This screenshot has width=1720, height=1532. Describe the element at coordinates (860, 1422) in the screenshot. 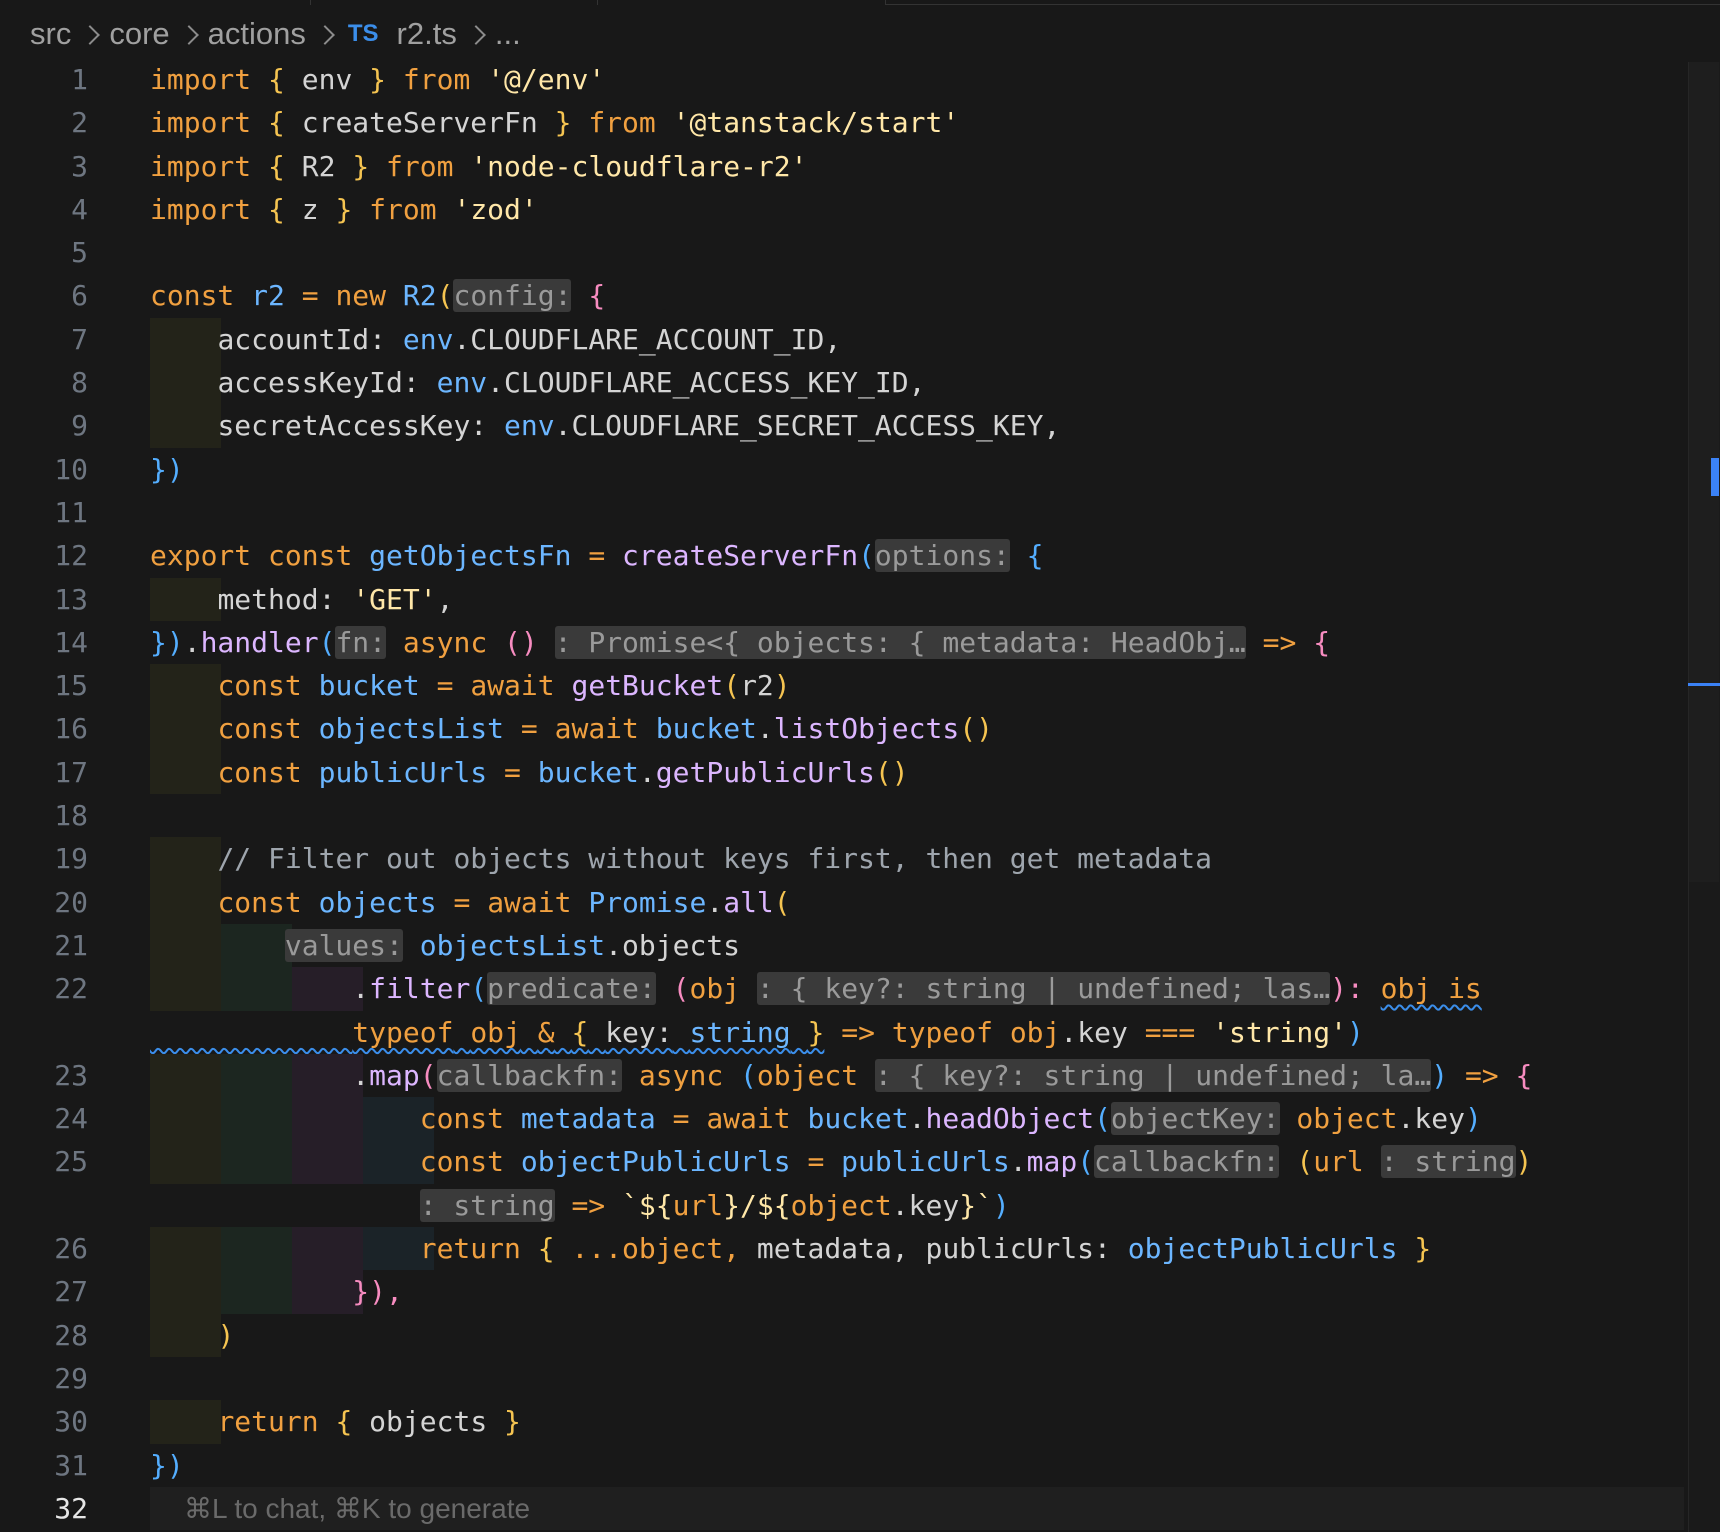

I see `code-line: 30 return { objects }` at that location.